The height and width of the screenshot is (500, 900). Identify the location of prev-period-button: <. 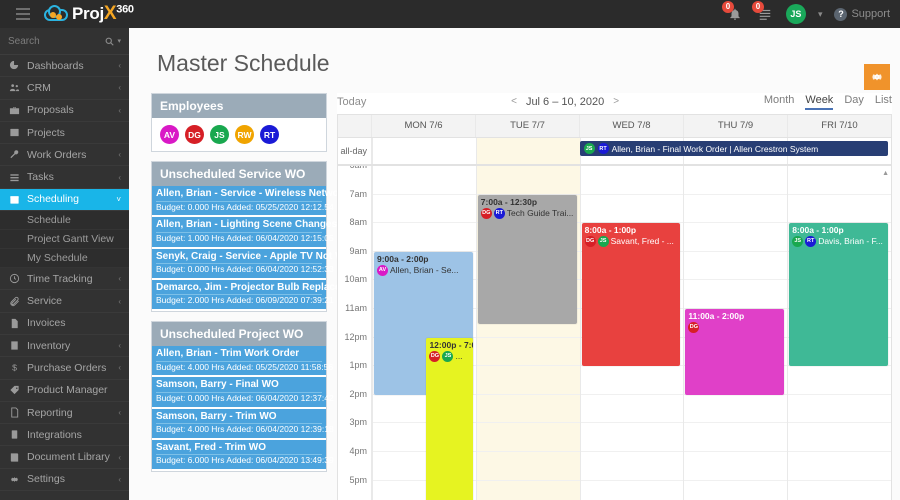
(514, 101).